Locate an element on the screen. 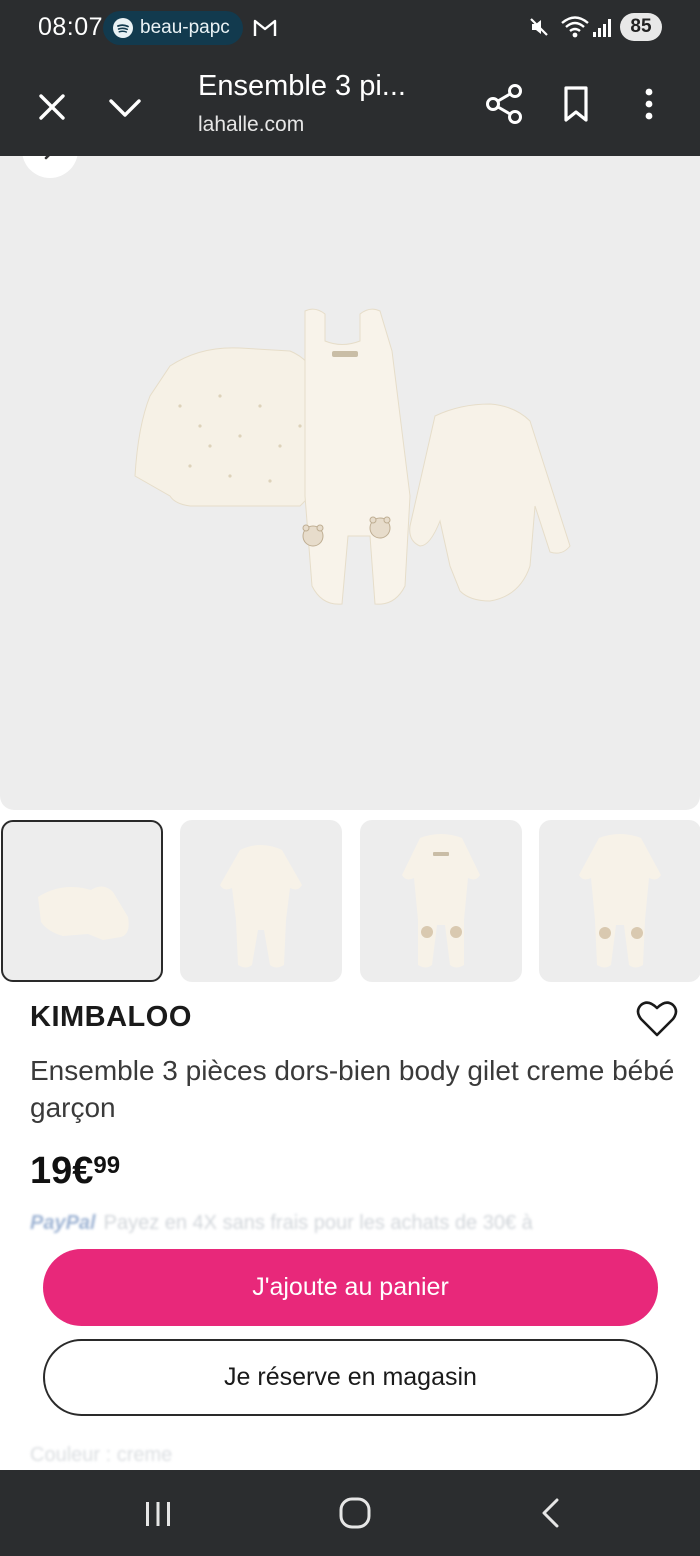 The height and width of the screenshot is (1556, 700). signal-icon is located at coordinates (602, 28).